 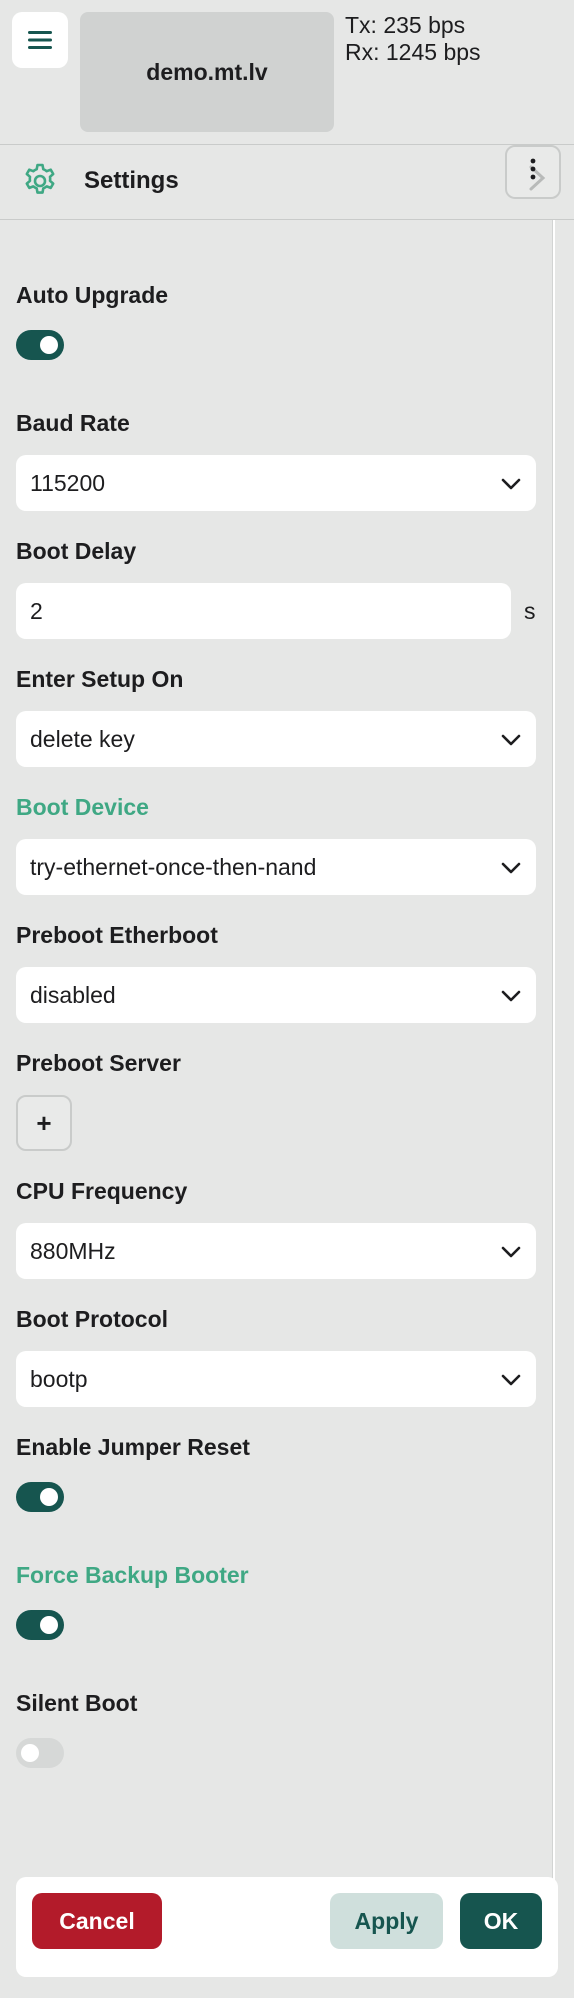 What do you see at coordinates (82, 738) in the screenshot?
I see `enter-setup-on-value: delete key` at bounding box center [82, 738].